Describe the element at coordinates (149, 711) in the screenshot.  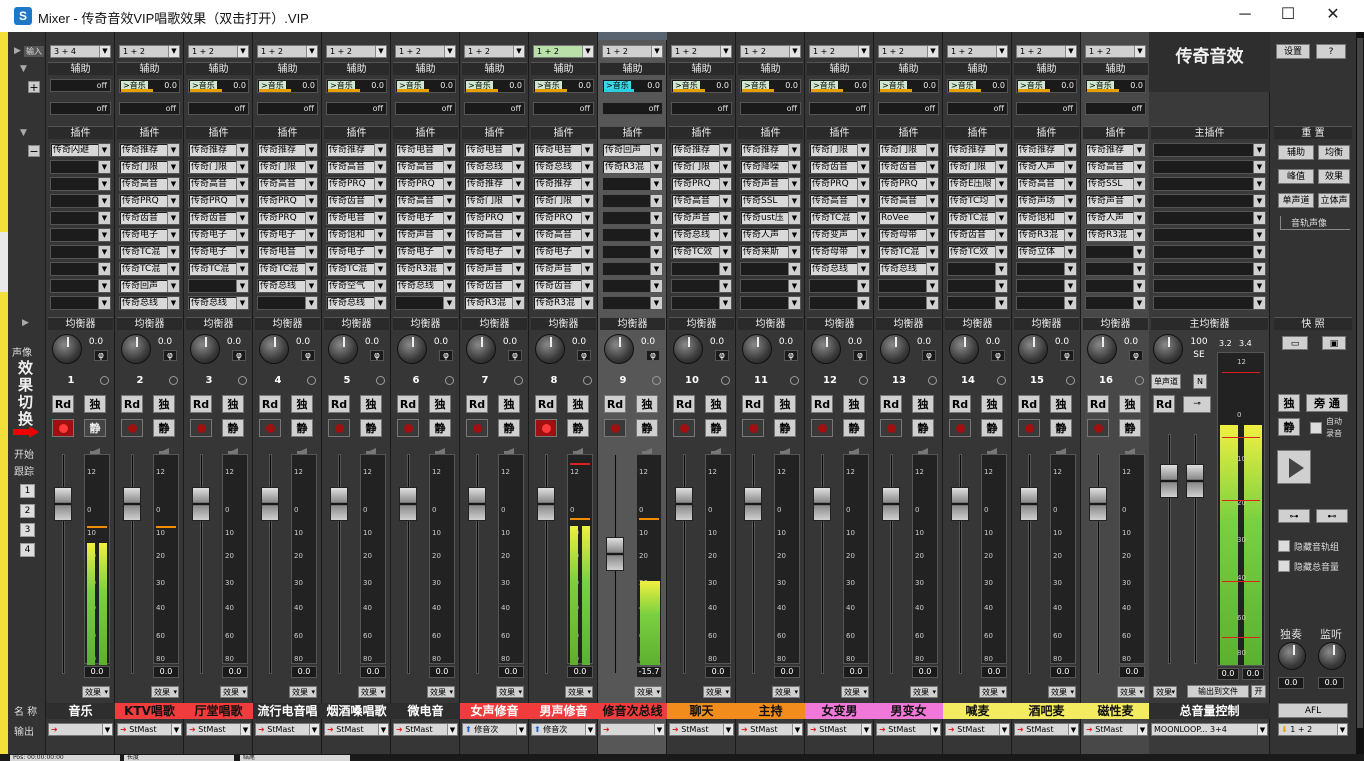
I see `channel-name: KTV唱歌` at that location.